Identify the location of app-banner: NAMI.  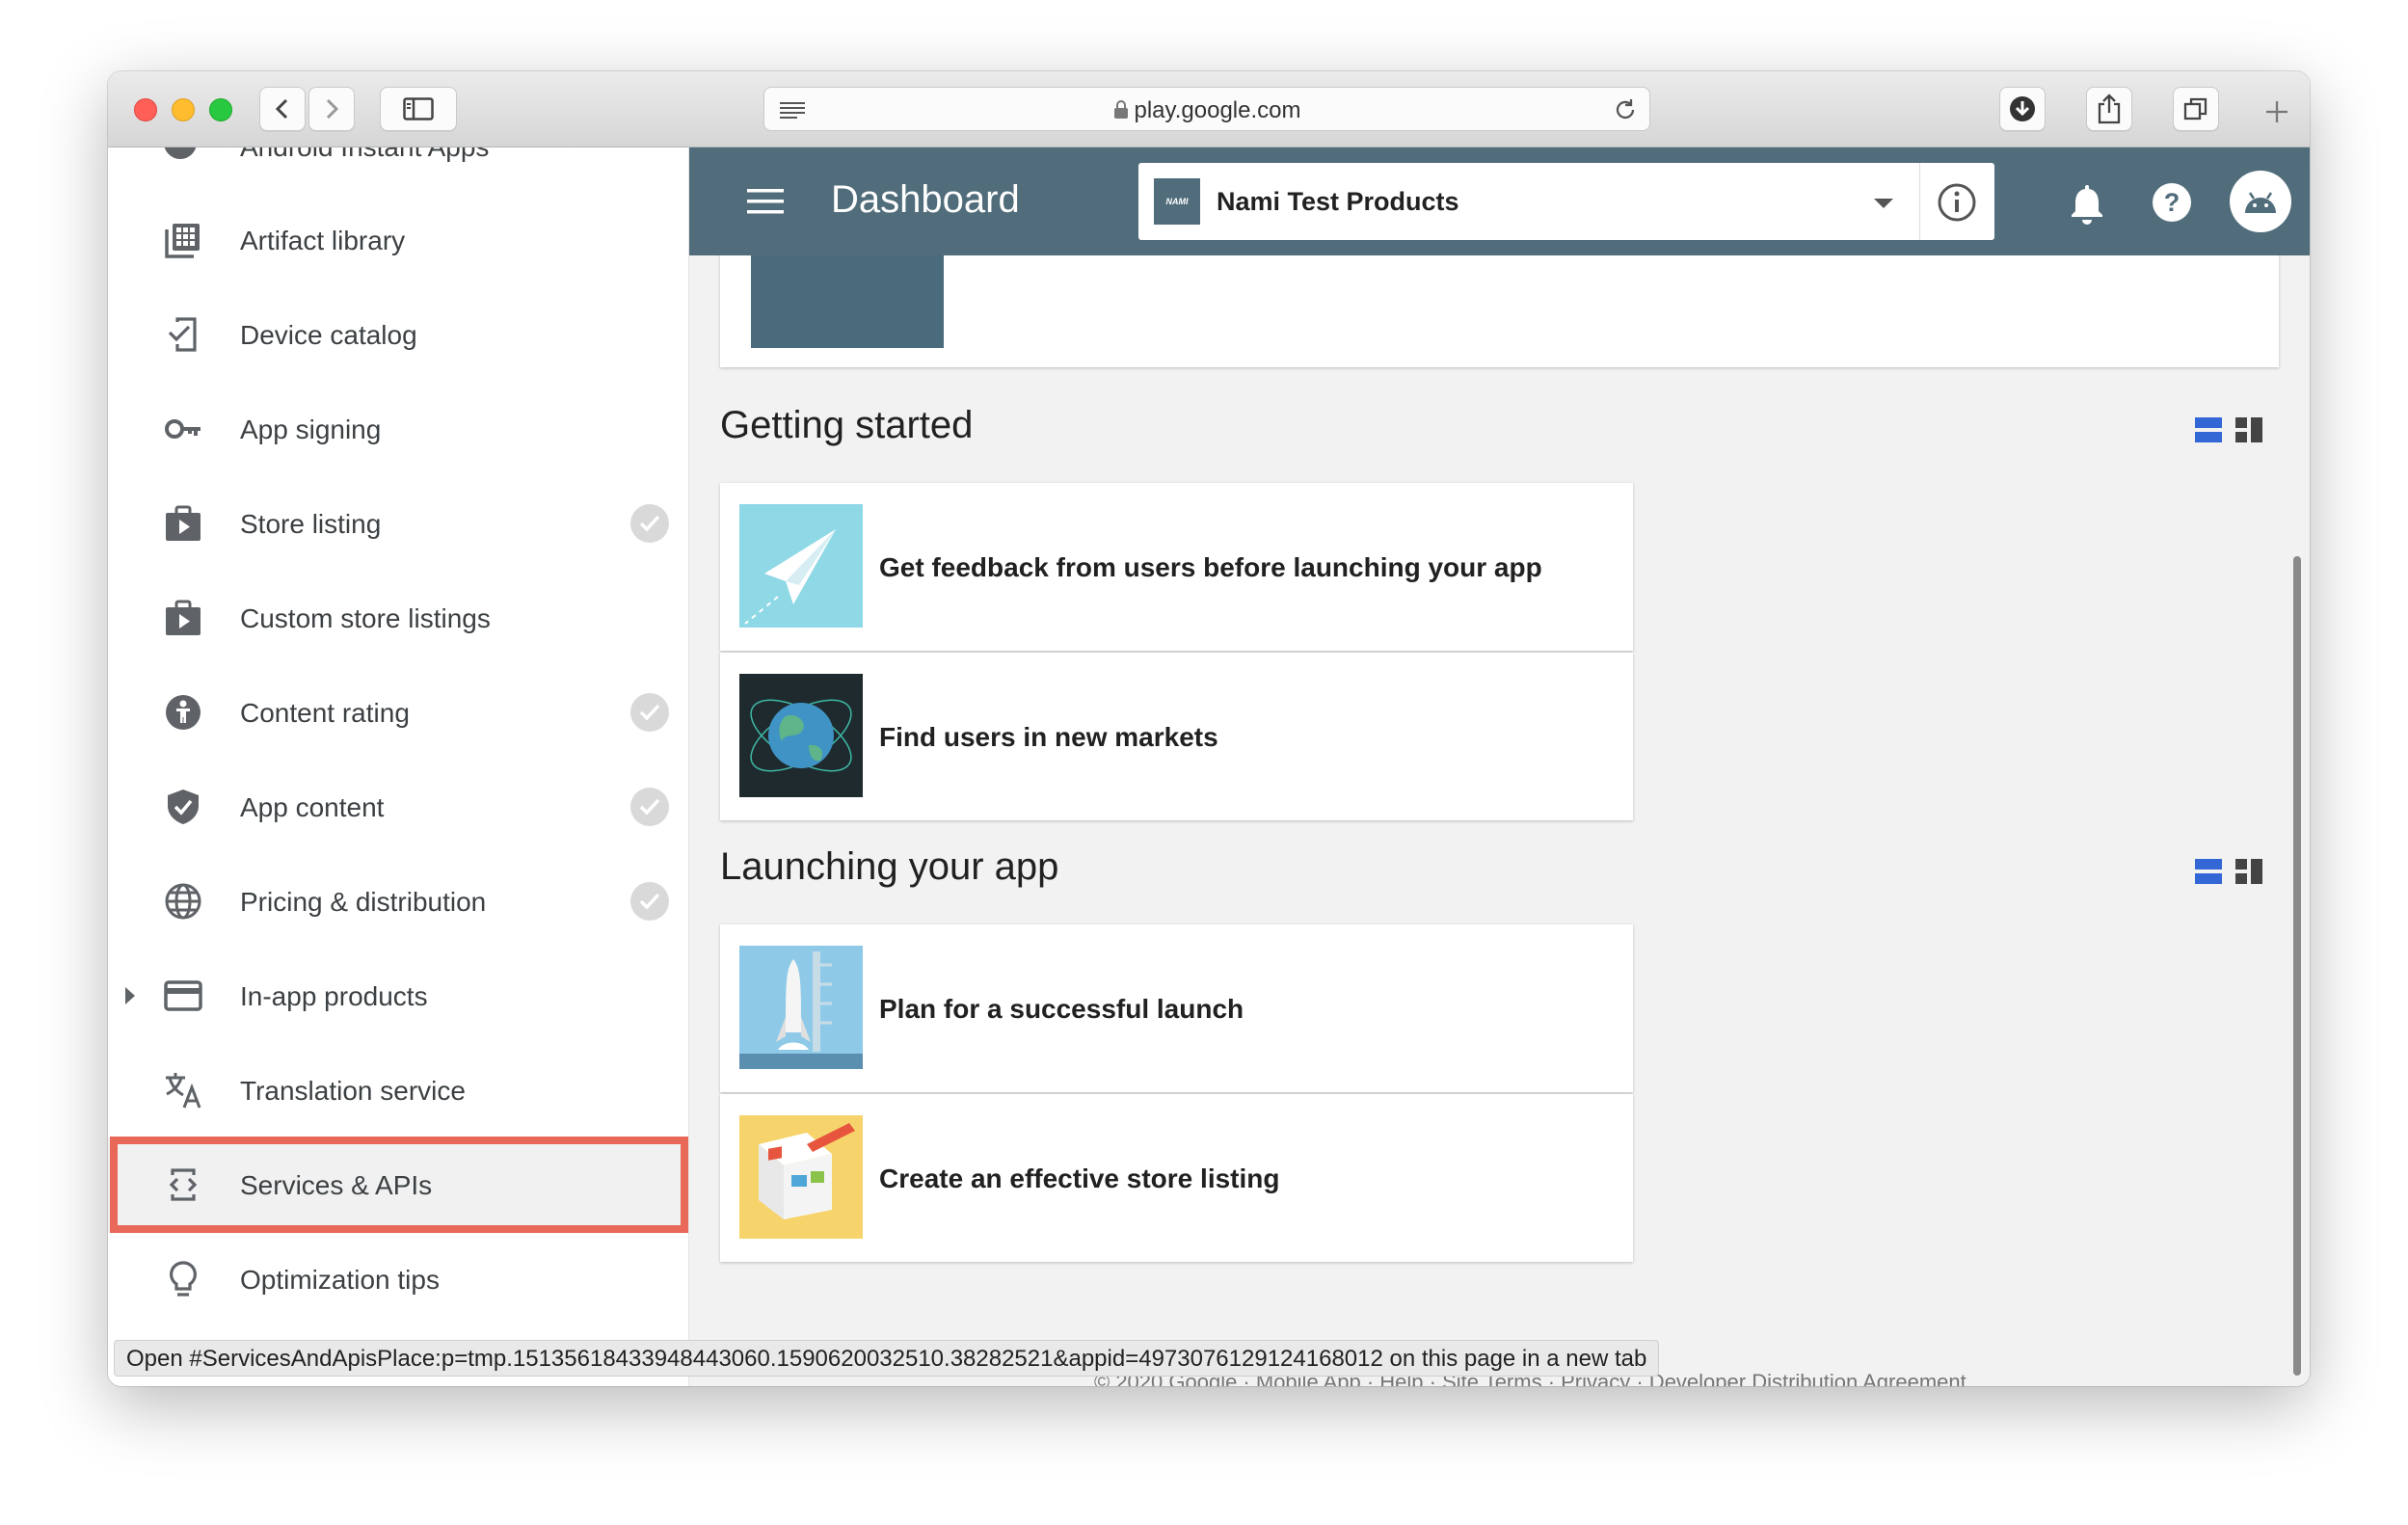
(847, 301).